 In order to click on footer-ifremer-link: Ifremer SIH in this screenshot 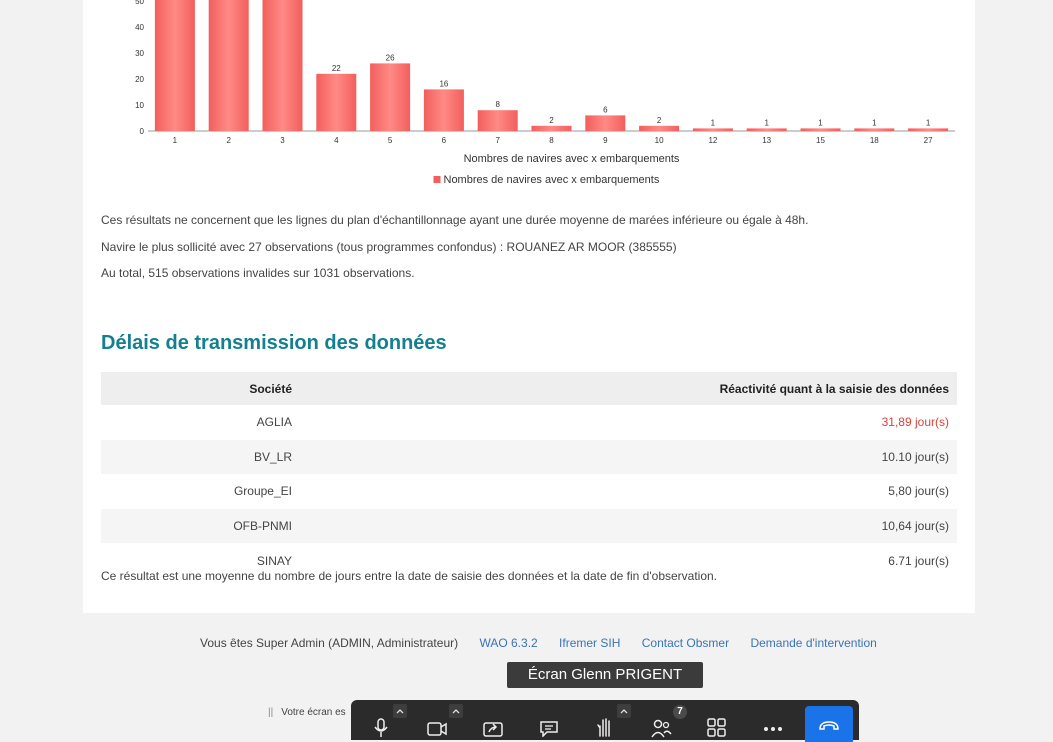, I will do `click(589, 643)`.